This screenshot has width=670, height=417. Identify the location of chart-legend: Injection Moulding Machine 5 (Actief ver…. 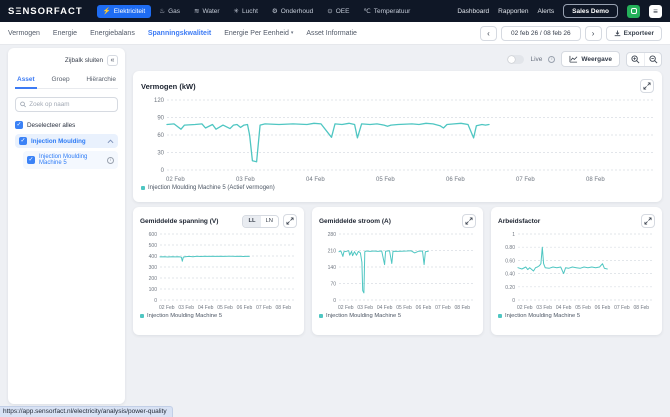
(397, 188).